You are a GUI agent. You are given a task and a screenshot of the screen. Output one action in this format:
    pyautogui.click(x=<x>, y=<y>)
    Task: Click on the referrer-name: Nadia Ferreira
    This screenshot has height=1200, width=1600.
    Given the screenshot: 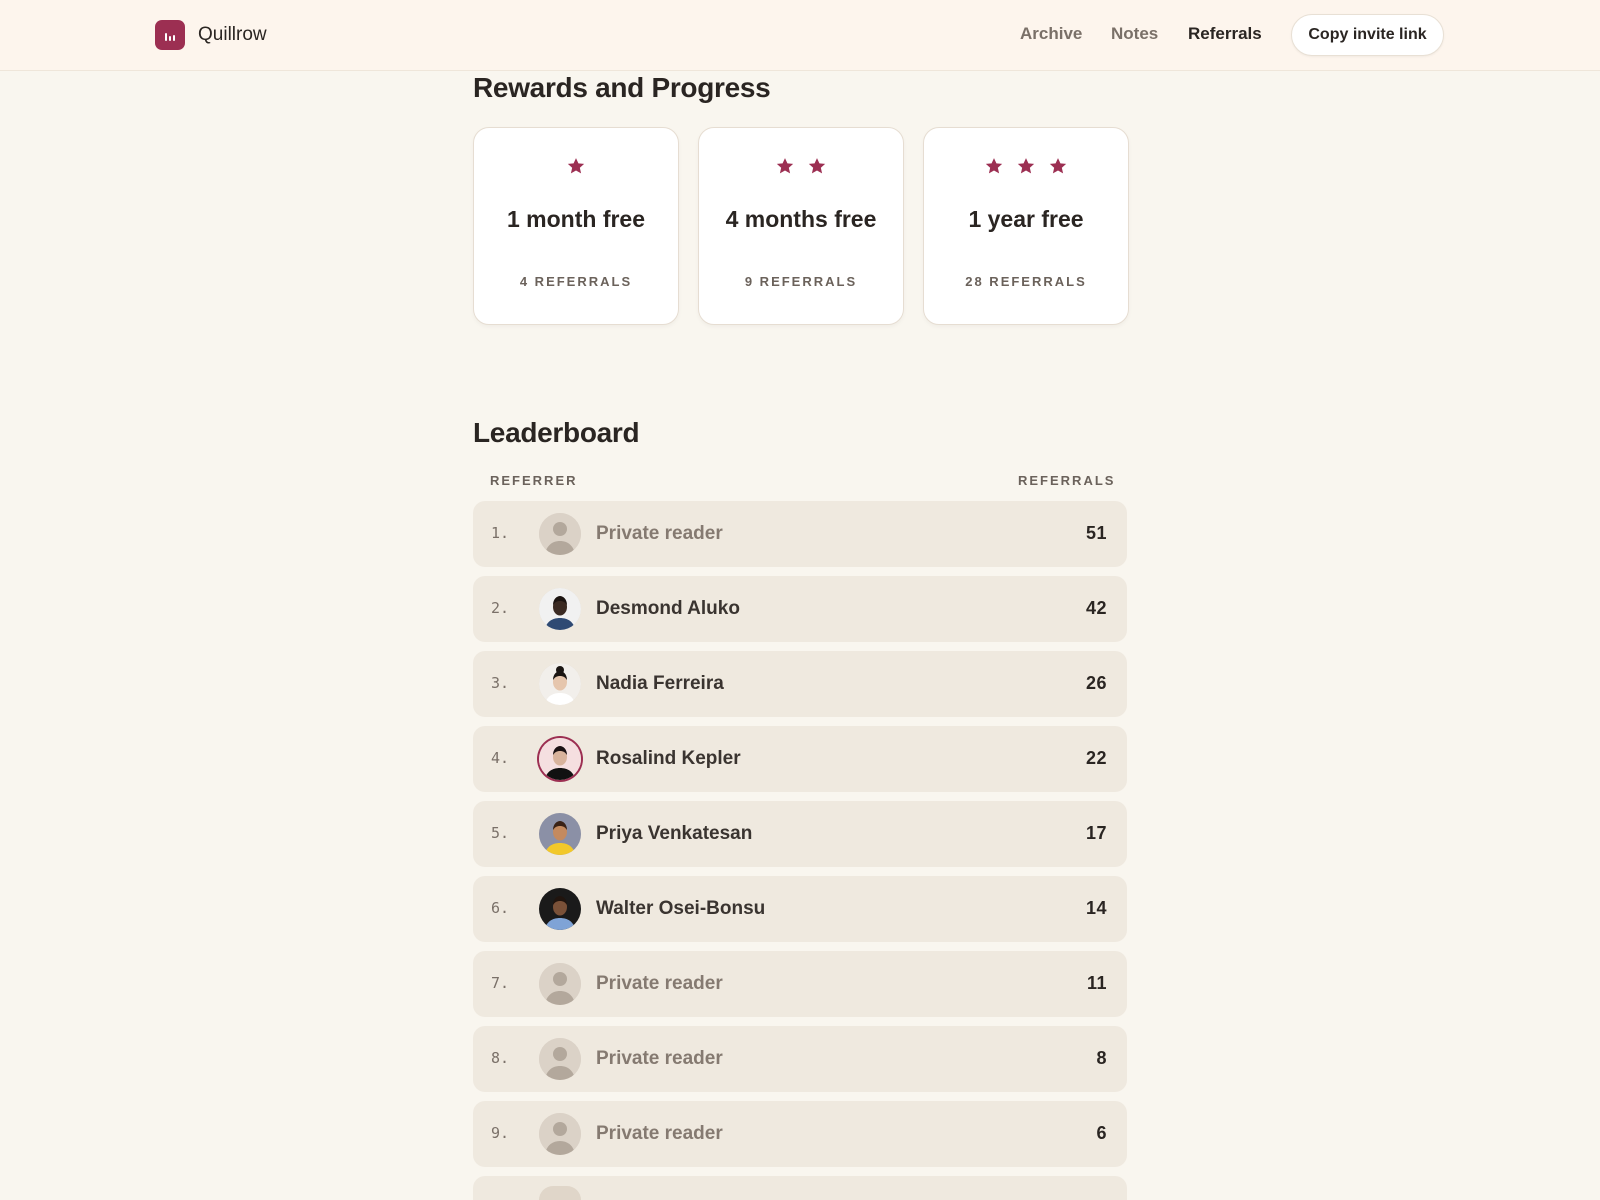 What is the action you would take?
    pyautogui.click(x=660, y=683)
    